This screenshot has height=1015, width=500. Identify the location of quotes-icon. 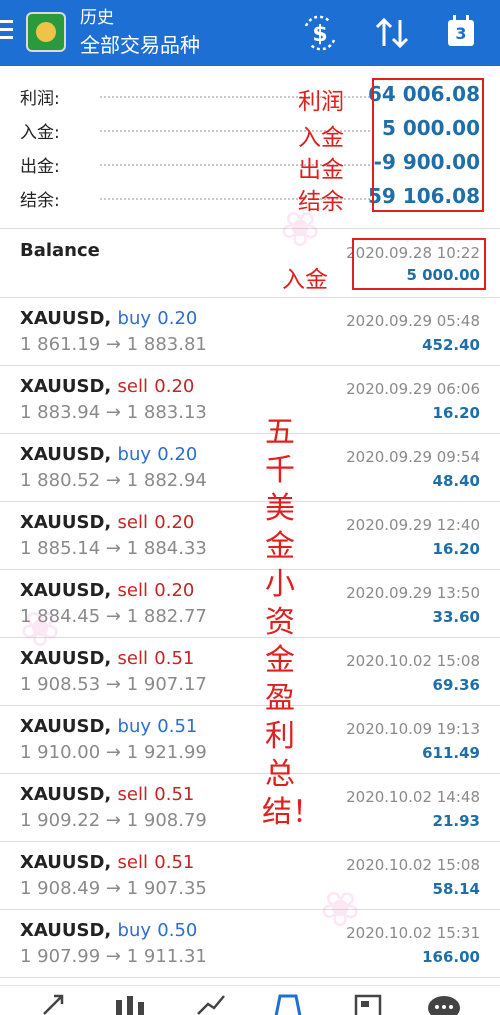
(54, 1002).